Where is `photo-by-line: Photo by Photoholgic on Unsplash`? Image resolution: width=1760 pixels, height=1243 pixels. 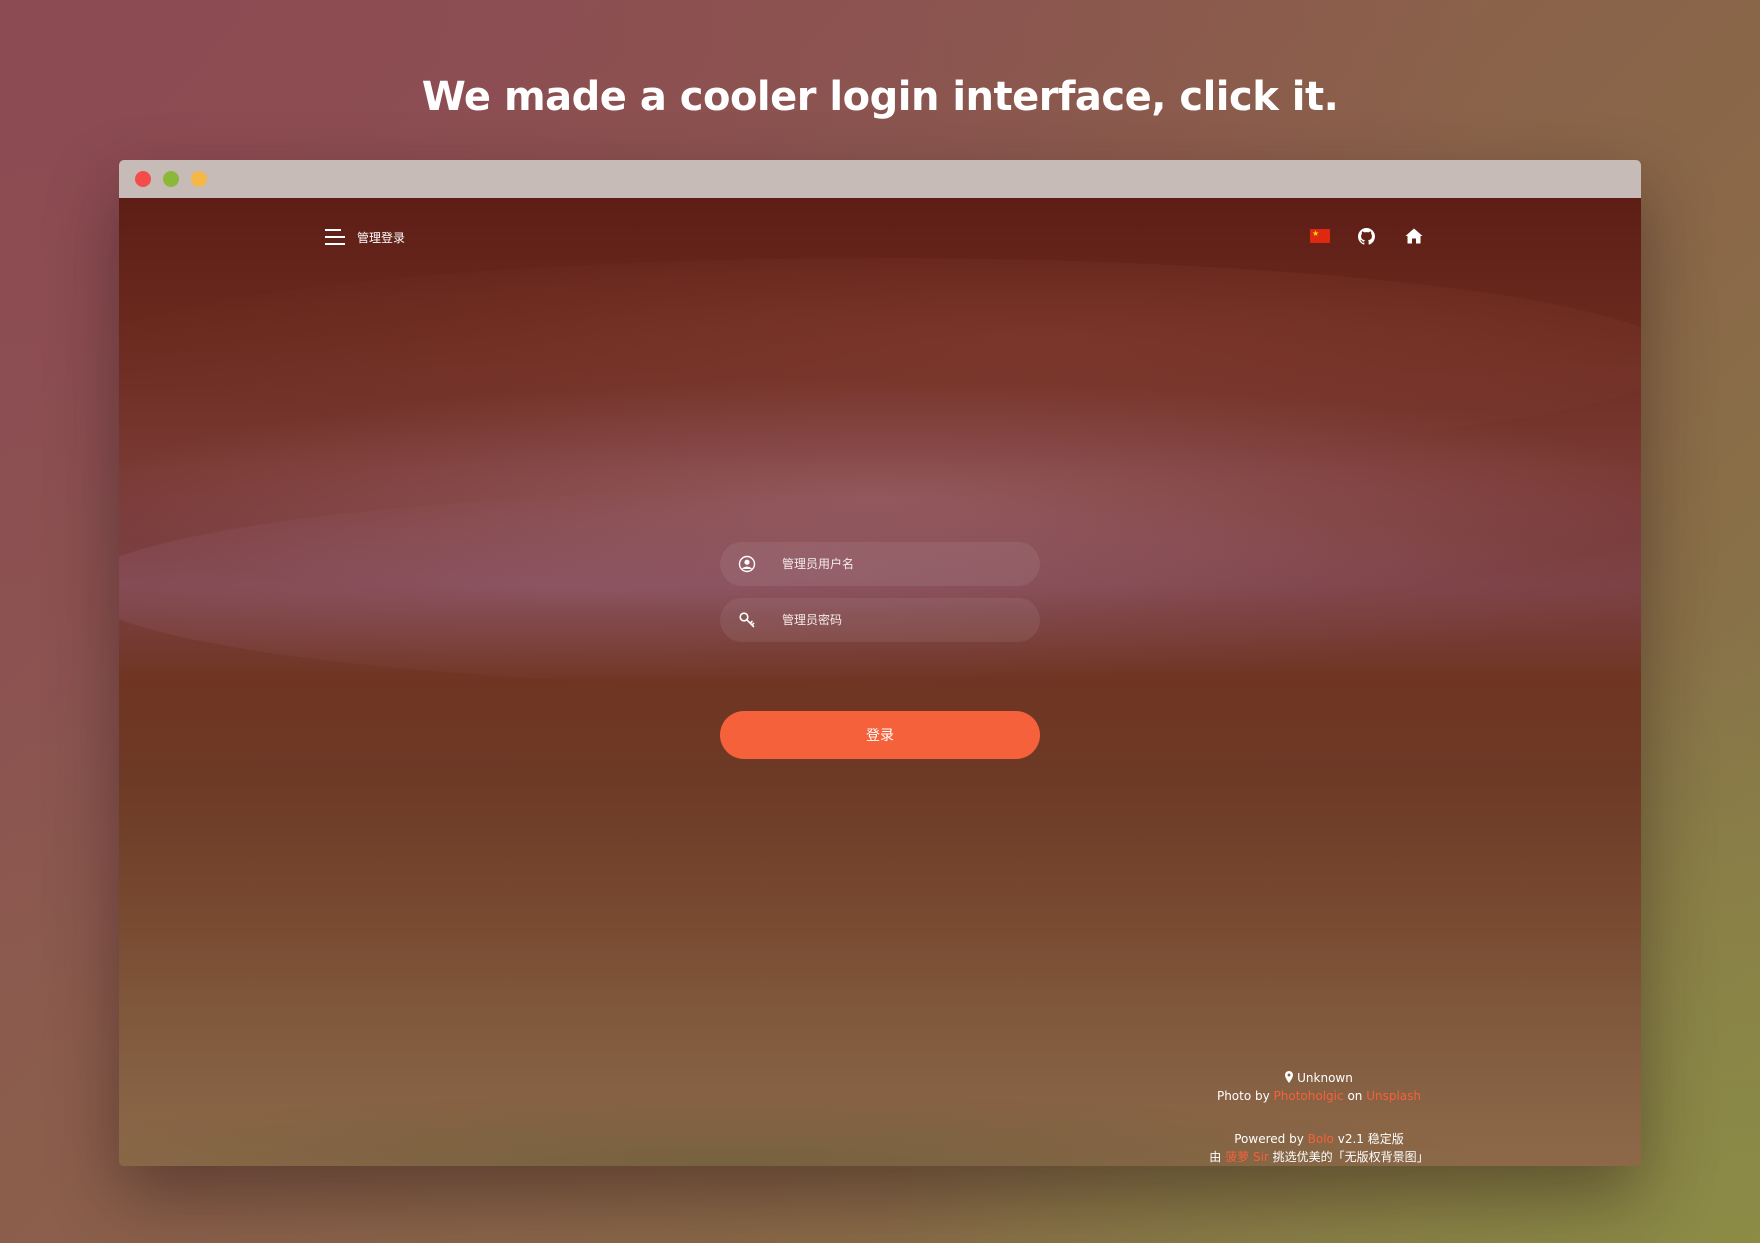 photo-by-line: Photo by Photoholgic on Unsplash is located at coordinates (1319, 1096).